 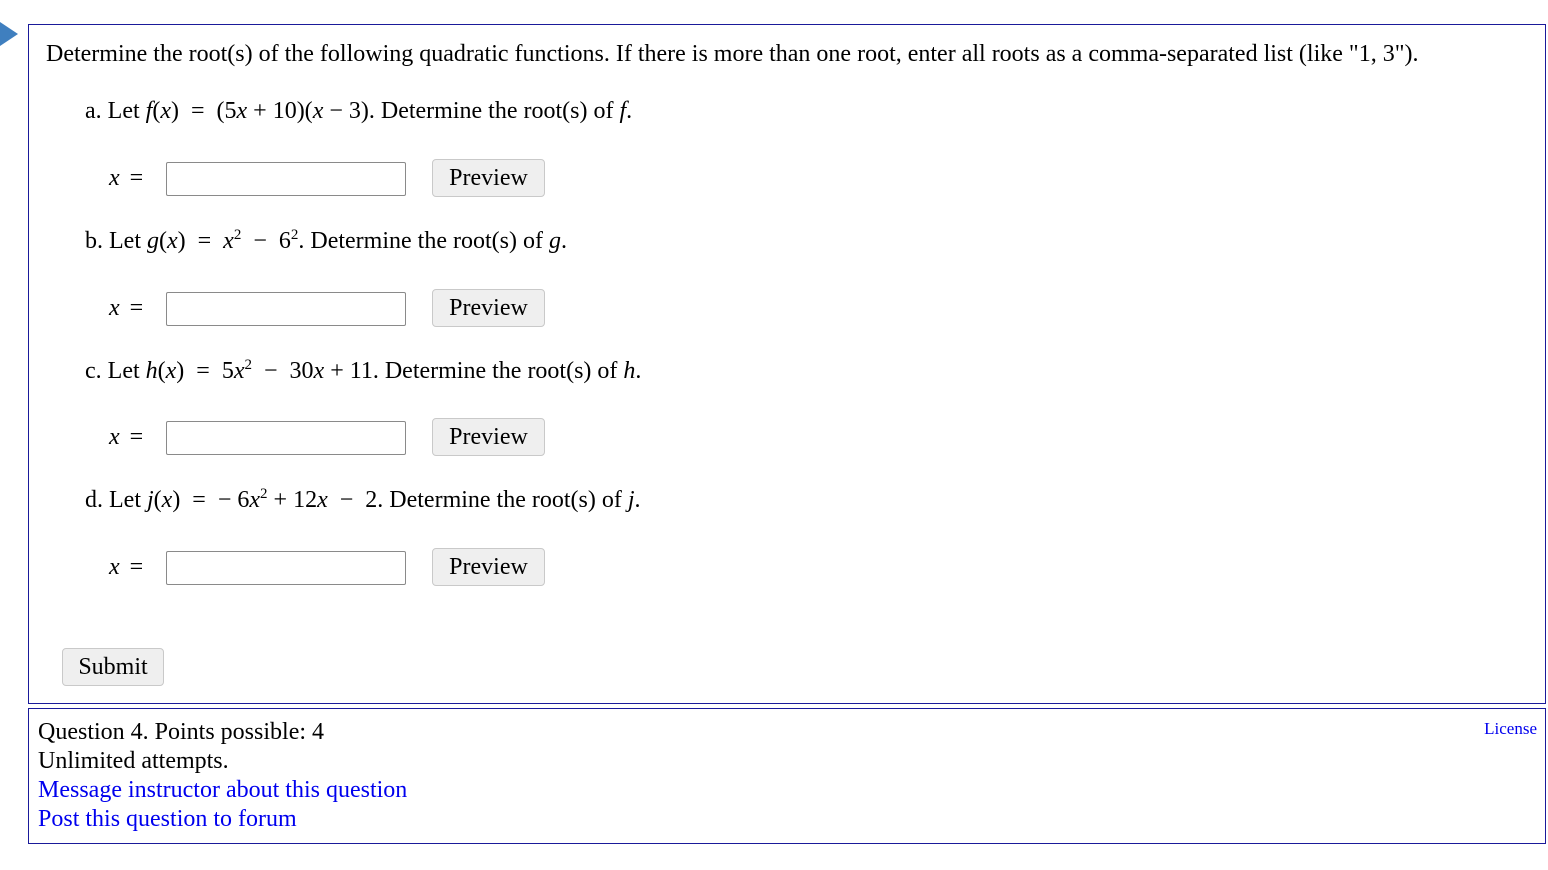 I want to click on message-instructor-link: Message instructor about this question, so click(x=222, y=790).